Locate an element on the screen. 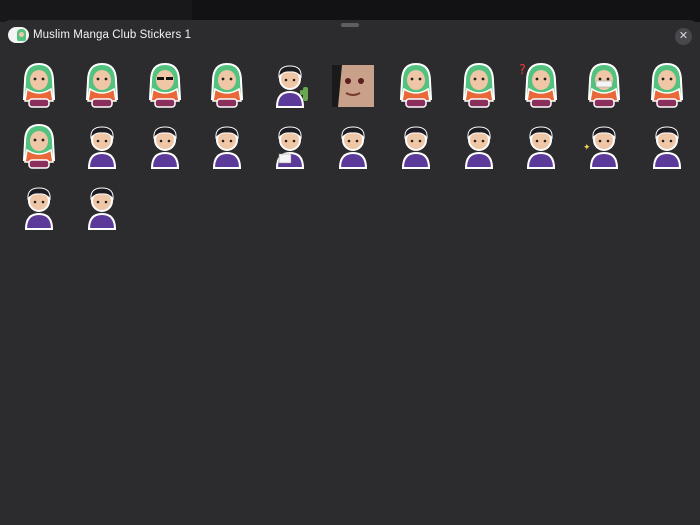 This screenshot has height=525, width=700. boy-neutral-sticker-icon is located at coordinates (353, 145).